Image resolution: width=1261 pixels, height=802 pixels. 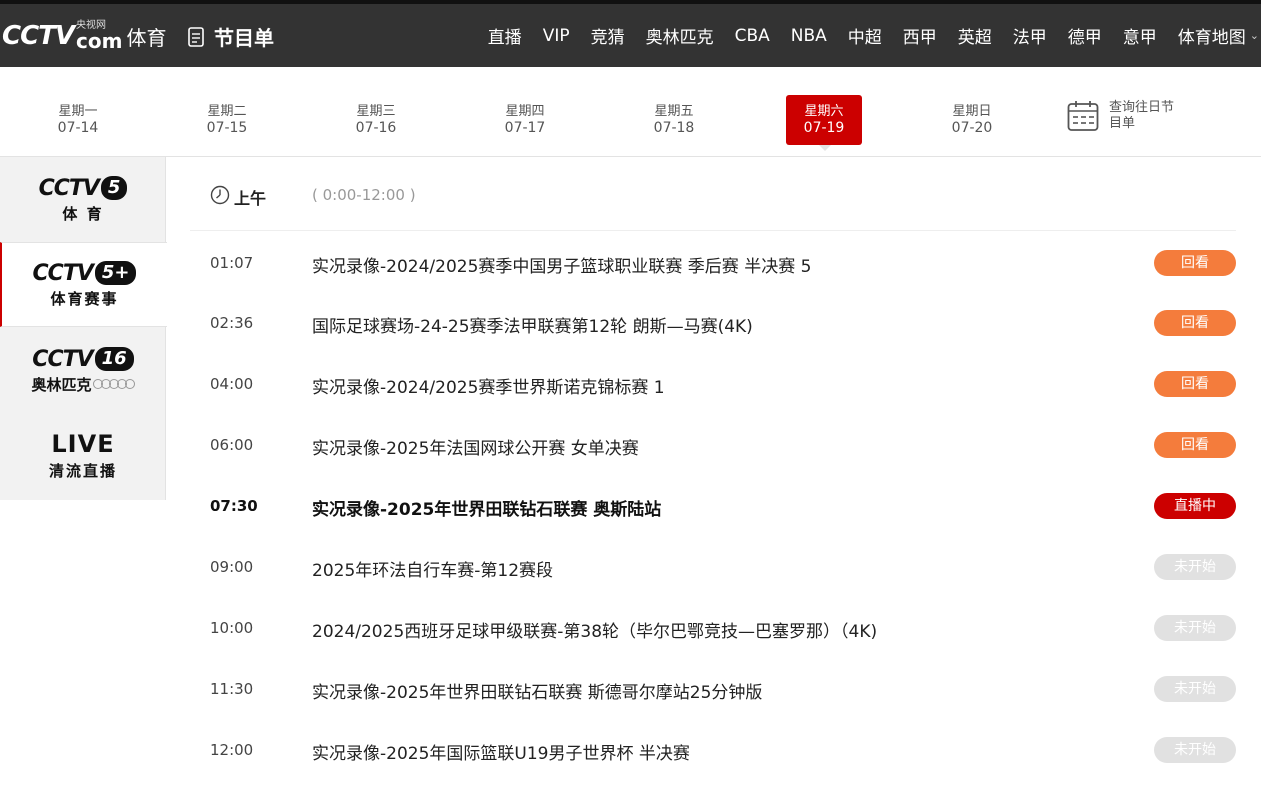 I want to click on channel-live-stream: LIVE 清流直播, so click(x=83, y=455).